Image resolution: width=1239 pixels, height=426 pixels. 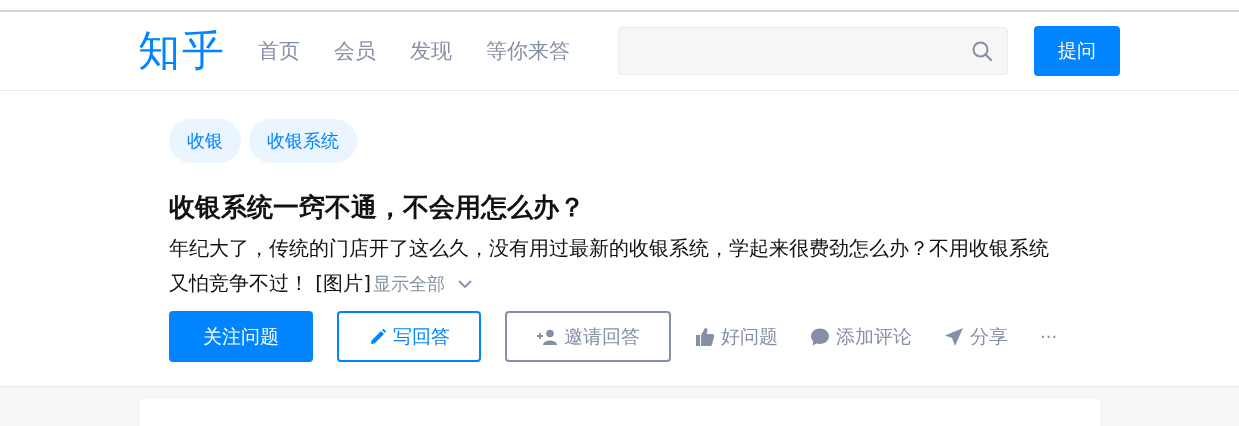 I want to click on question-button: 写回答, so click(x=409, y=336).